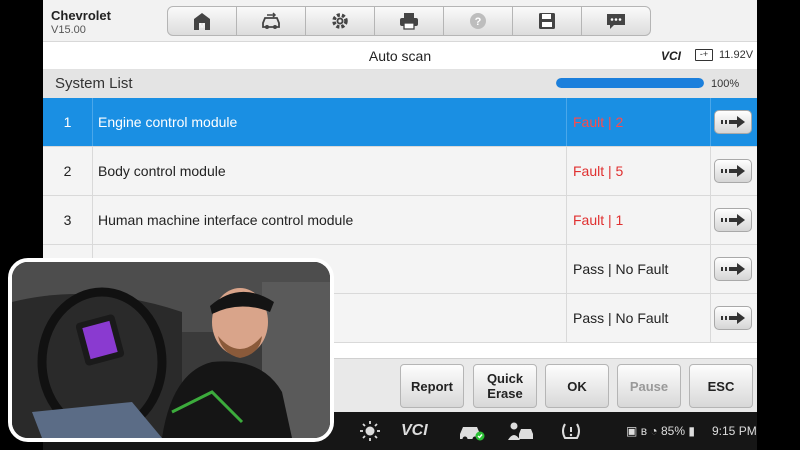 The image size is (800, 450). I want to click on module-status: Fault | 1, so click(639, 220).